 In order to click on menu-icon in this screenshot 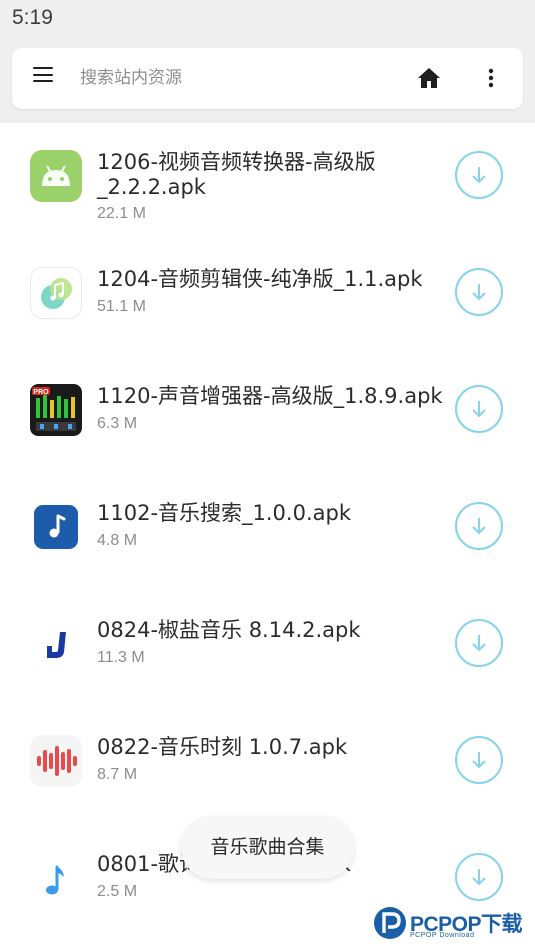, I will do `click(43, 75)`.